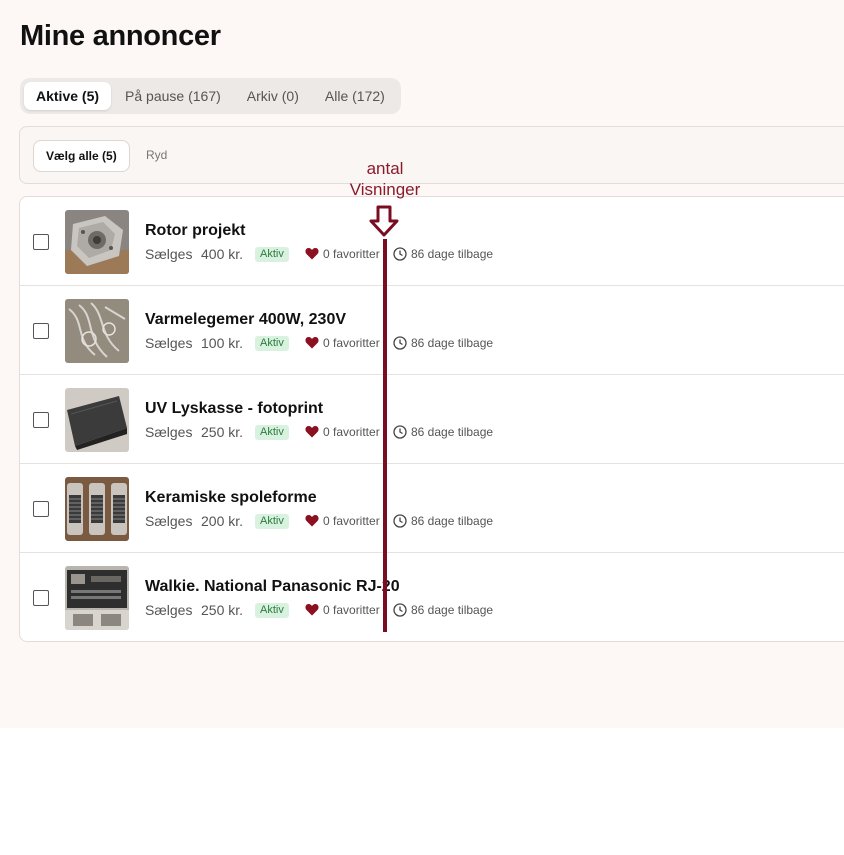 This screenshot has width=844, height=855. I want to click on listing-price: 100 kr., so click(222, 343).